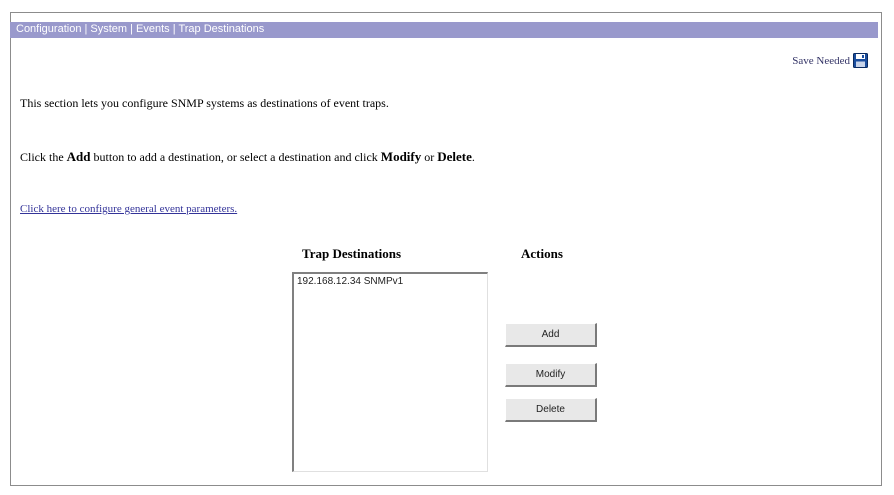 This screenshot has width=894, height=495. I want to click on instruction-delete: Delete, so click(454, 156).